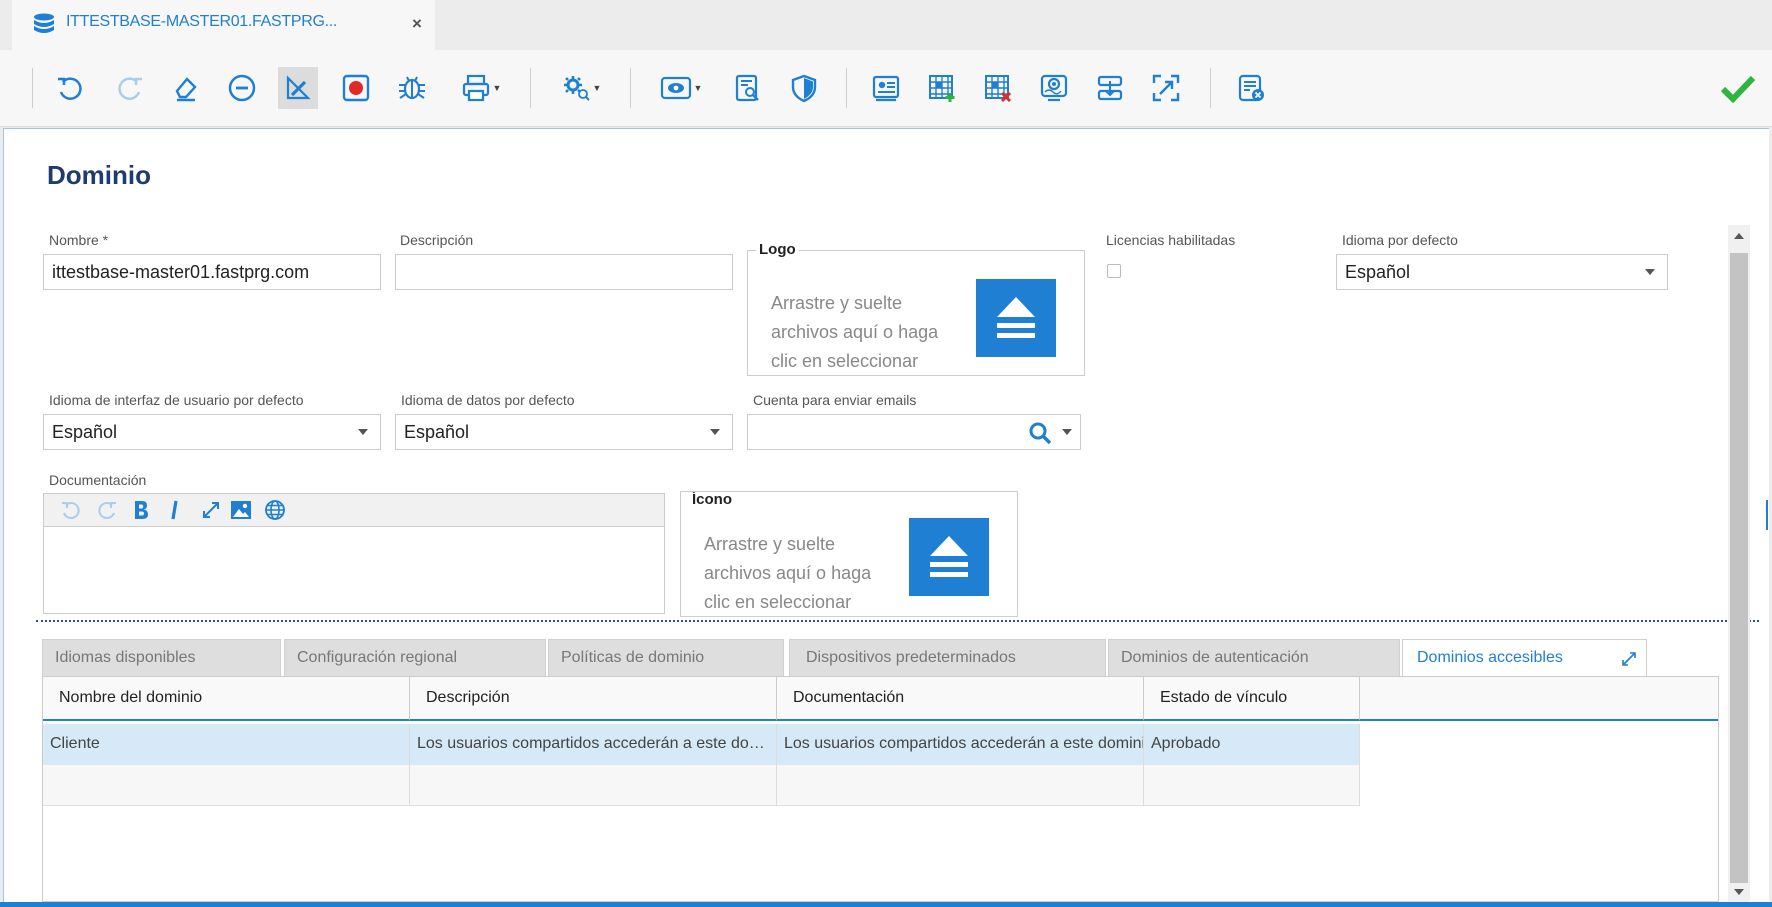 The height and width of the screenshot is (907, 1772). What do you see at coordinates (275, 510) in the screenshot?
I see `globe-icon` at bounding box center [275, 510].